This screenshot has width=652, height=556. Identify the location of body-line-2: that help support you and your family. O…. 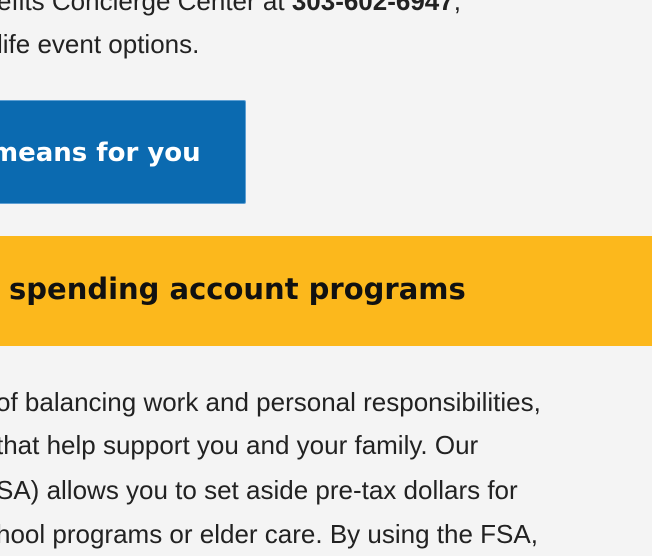
(239, 445).